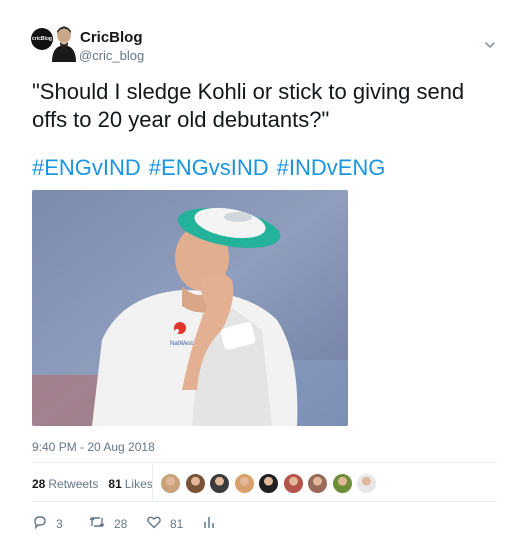  What do you see at coordinates (114, 484) in the screenshot?
I see `likes-count: 81` at bounding box center [114, 484].